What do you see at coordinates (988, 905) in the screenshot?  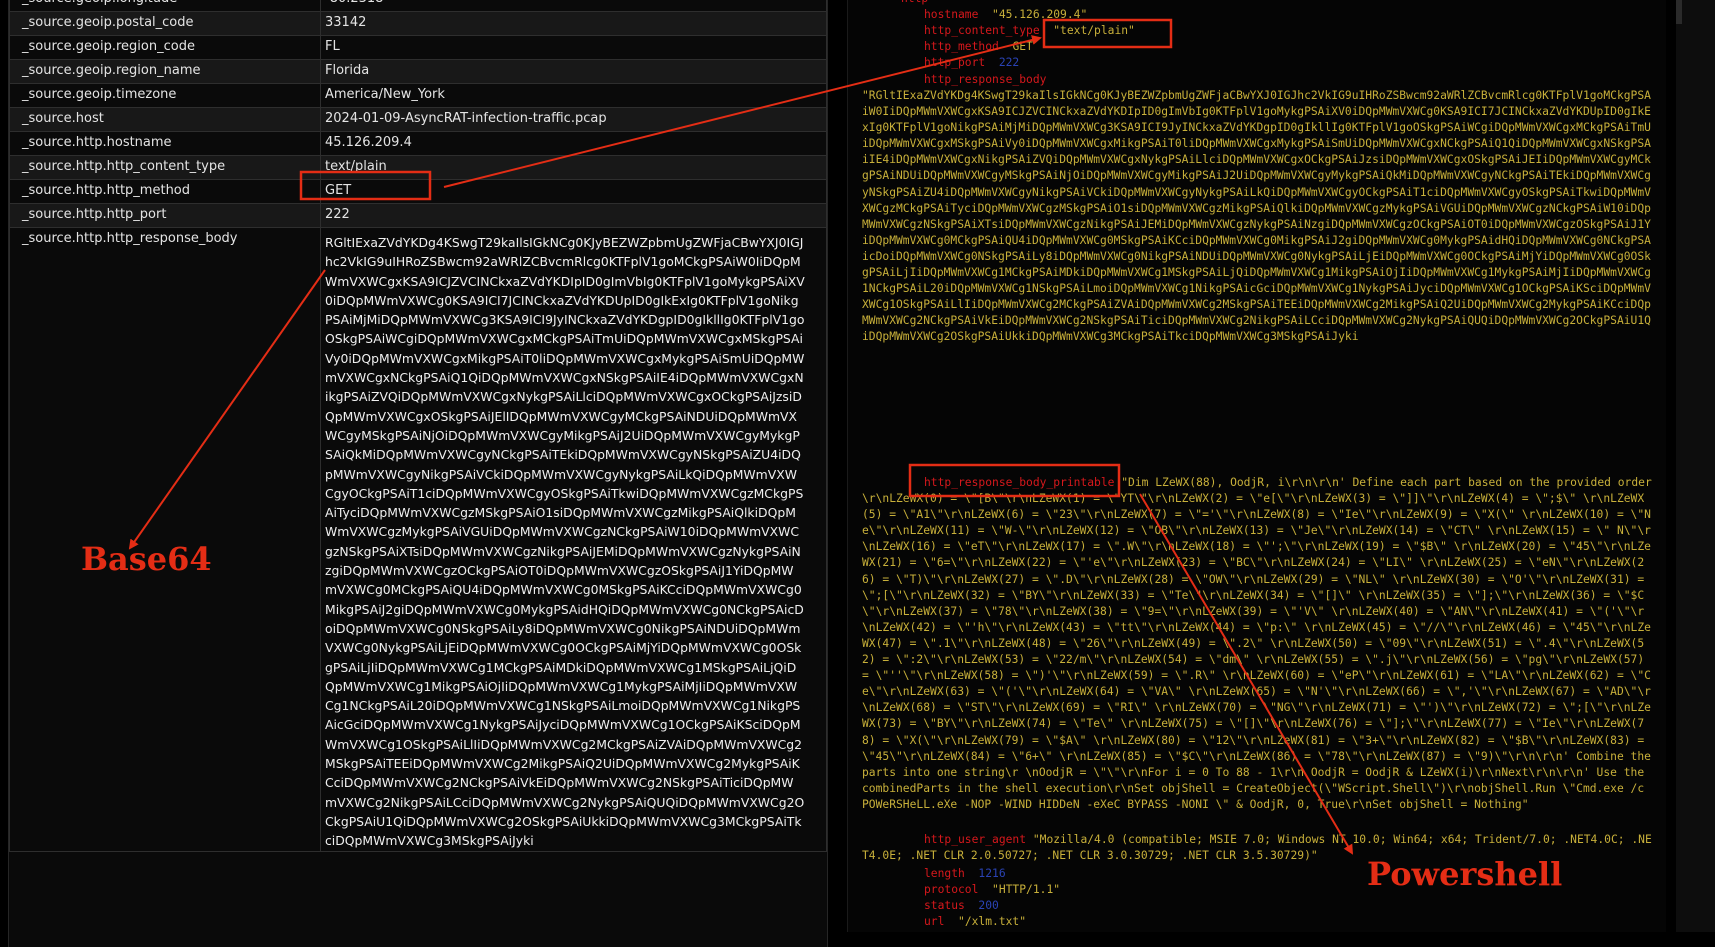 I see `code-status-value: 200` at bounding box center [988, 905].